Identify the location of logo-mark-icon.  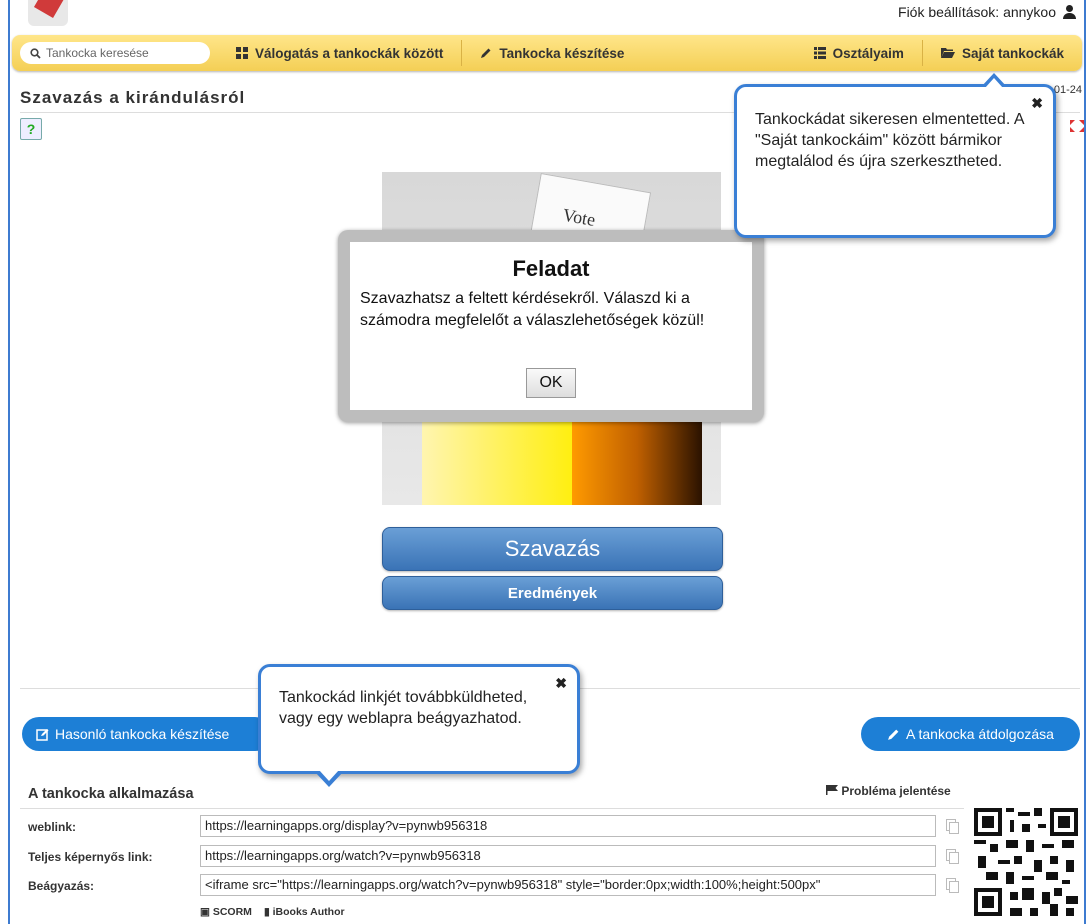
(48, 13).